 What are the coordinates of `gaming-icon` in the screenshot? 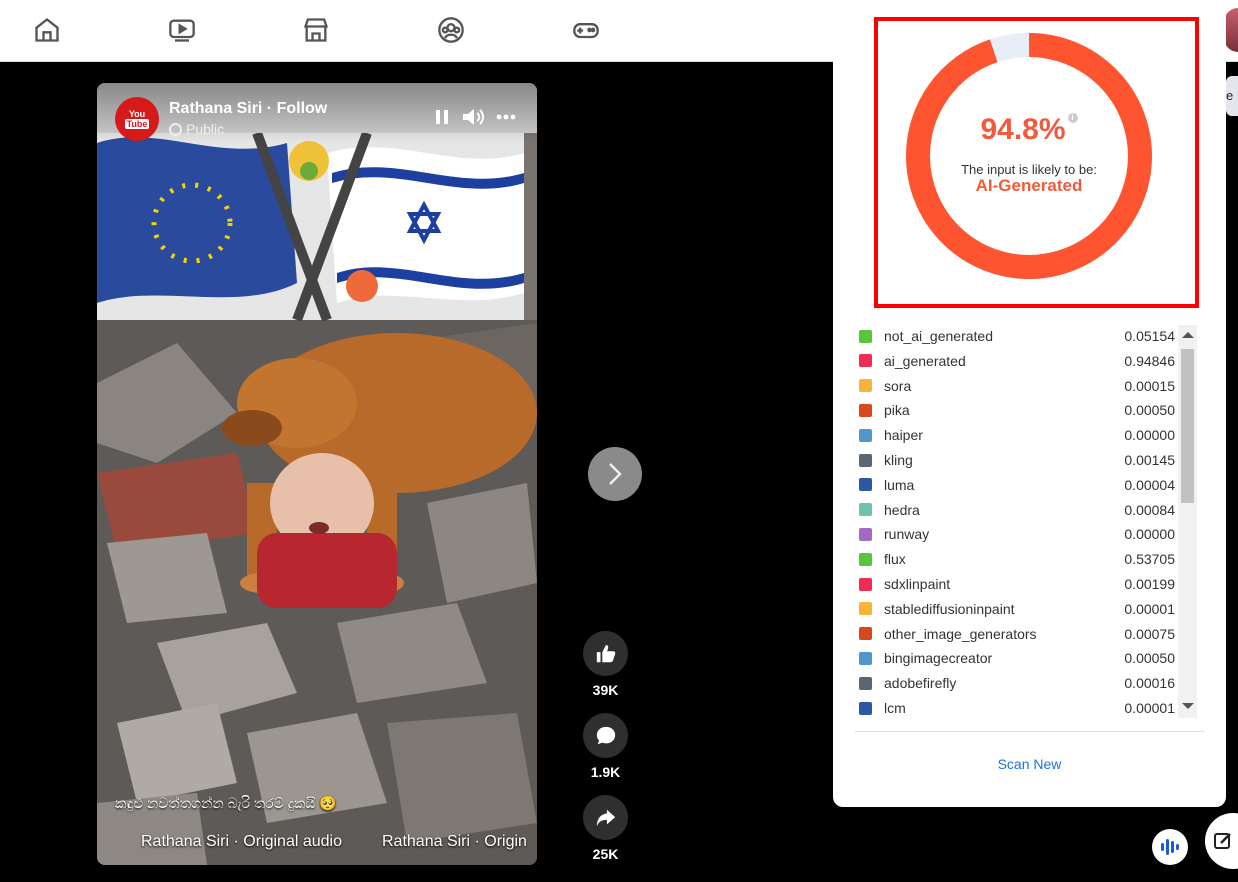 It's located at (586, 30).